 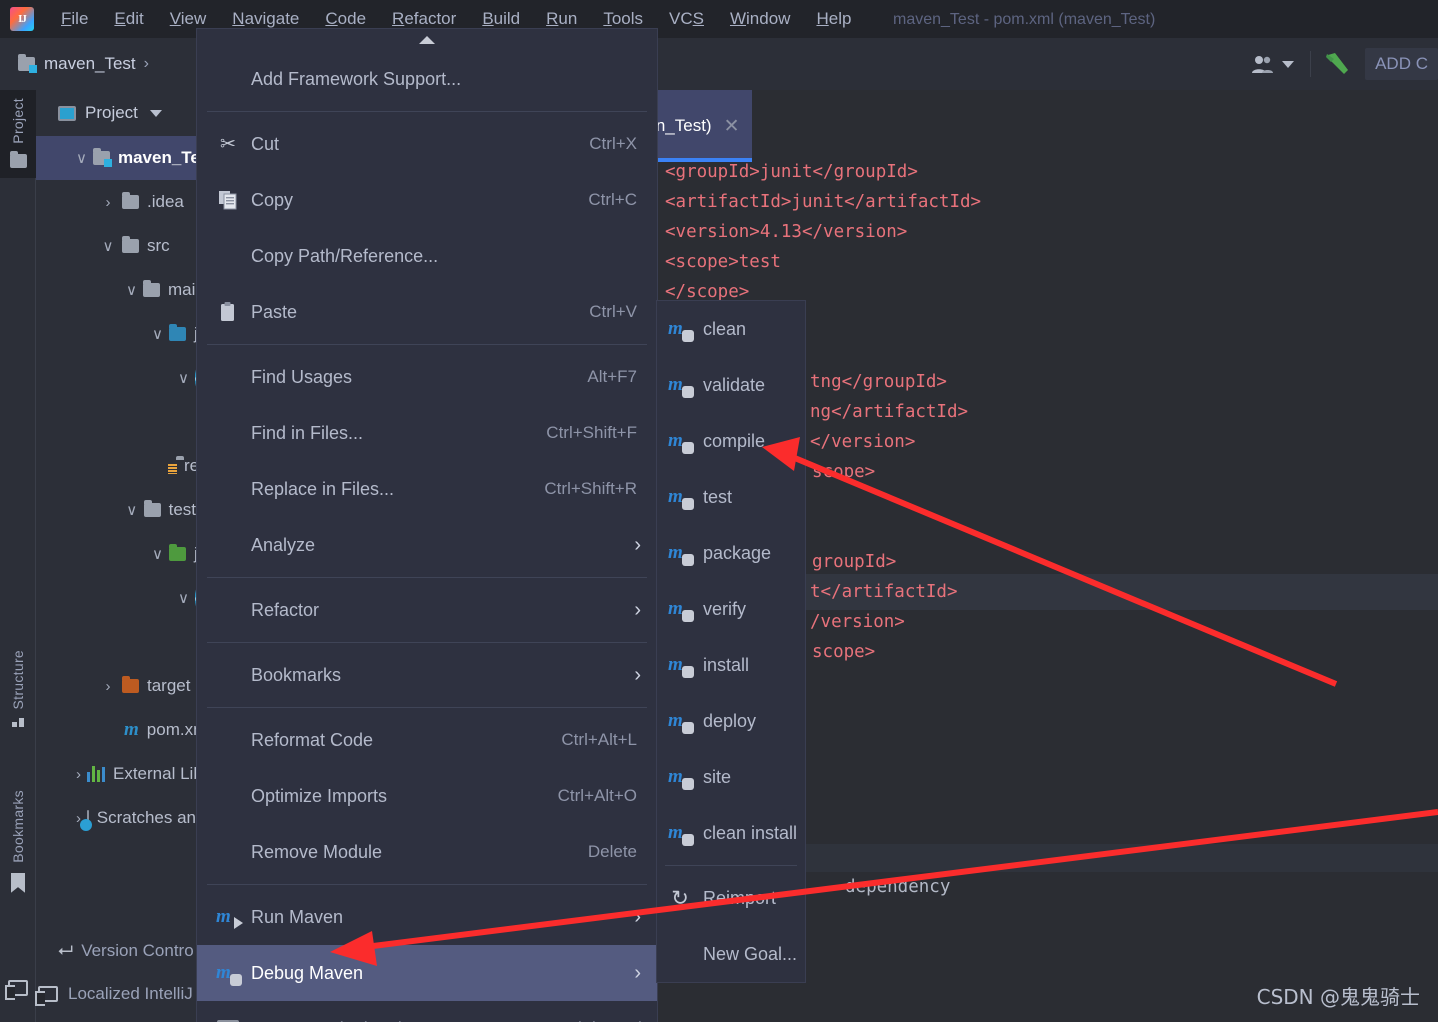 What do you see at coordinates (126, 951) in the screenshot?
I see `status-version-control: ⮠ Version Contro` at bounding box center [126, 951].